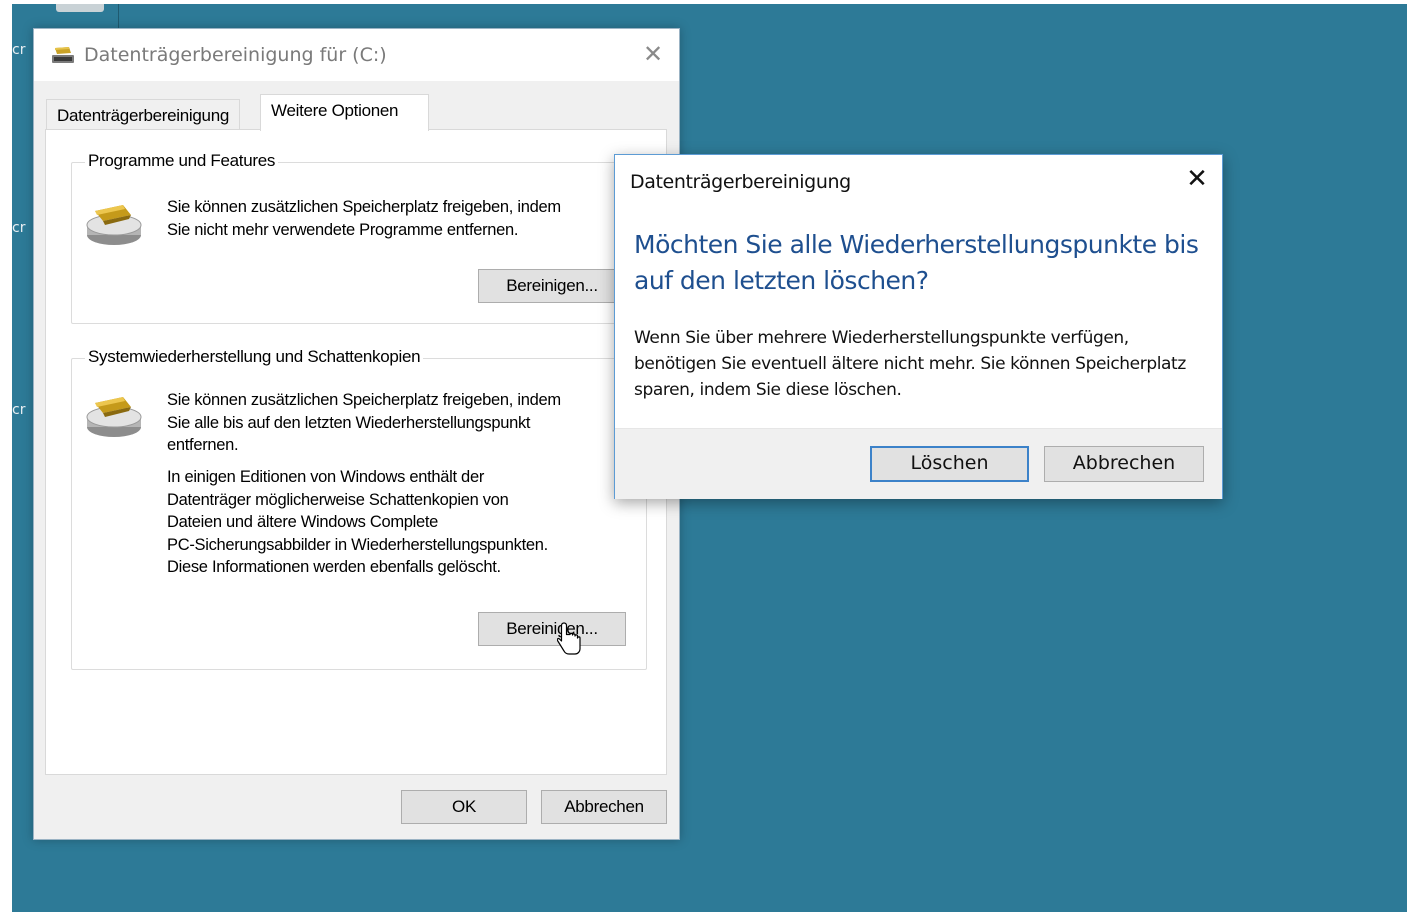 This screenshot has width=1407, height=912. I want to click on group-legend: Programme und Features, so click(182, 161).